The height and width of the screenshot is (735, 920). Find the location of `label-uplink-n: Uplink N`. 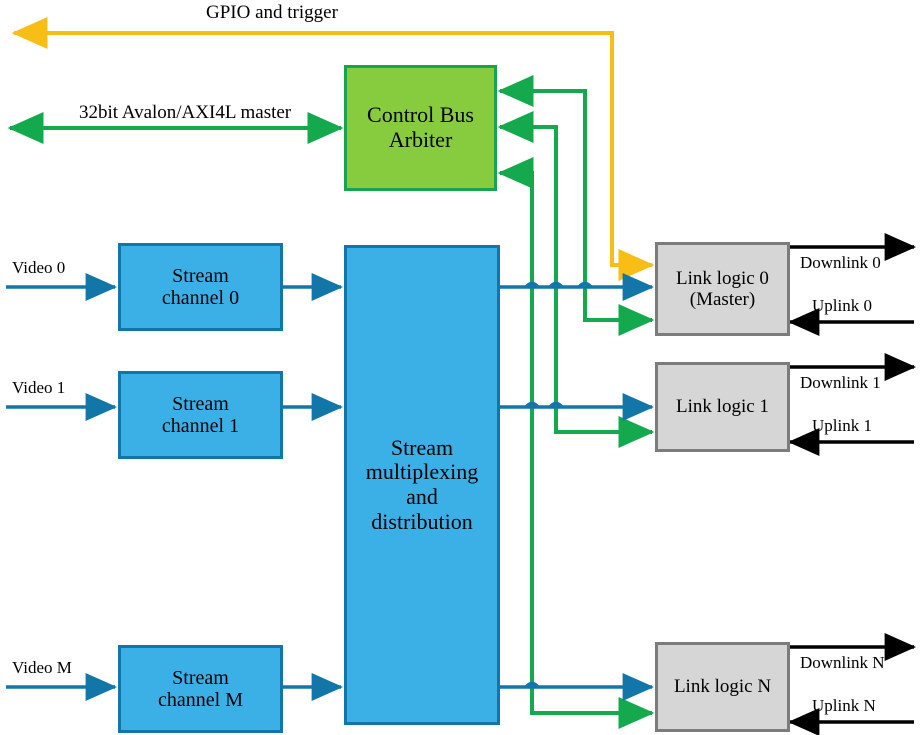

label-uplink-n: Uplink N is located at coordinates (844, 705).